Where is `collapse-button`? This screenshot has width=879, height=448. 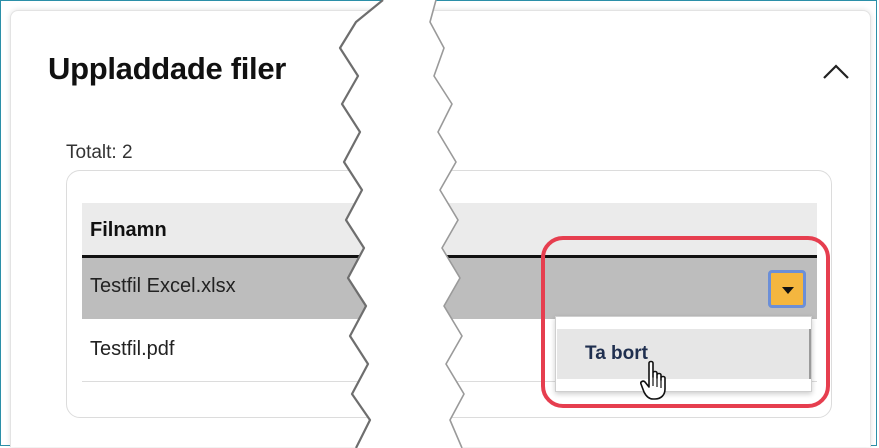 collapse-button is located at coordinates (836, 72).